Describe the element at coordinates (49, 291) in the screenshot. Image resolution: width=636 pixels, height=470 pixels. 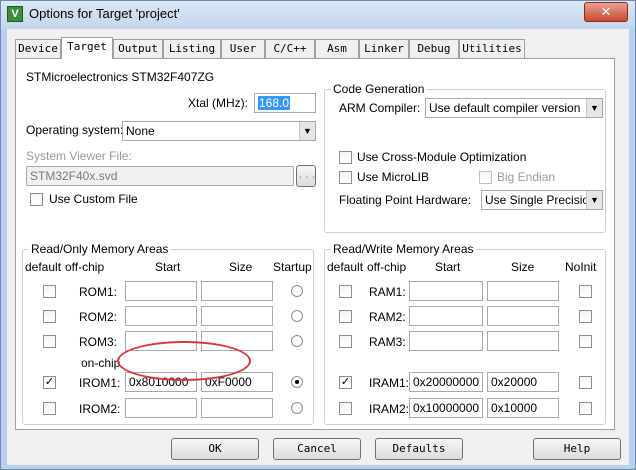
I see `rom1-default-checkbox` at that location.